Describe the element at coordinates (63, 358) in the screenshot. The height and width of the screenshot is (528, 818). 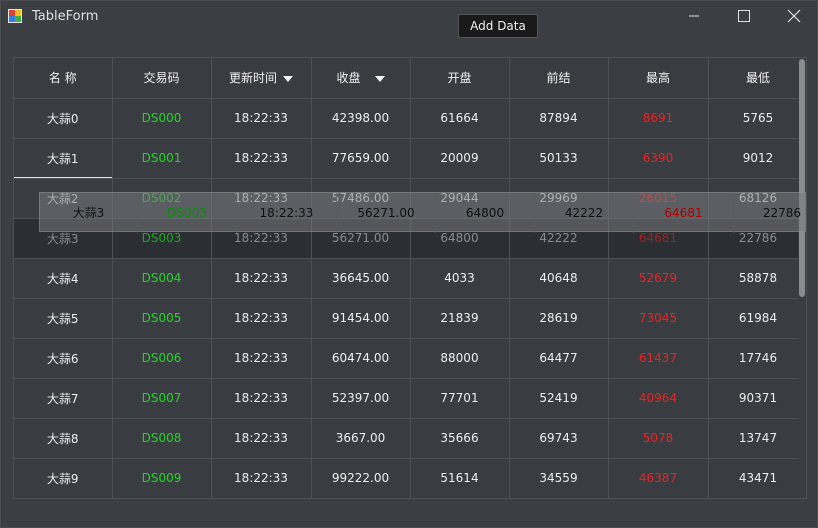
I see `cell-name: 大蒜6` at that location.